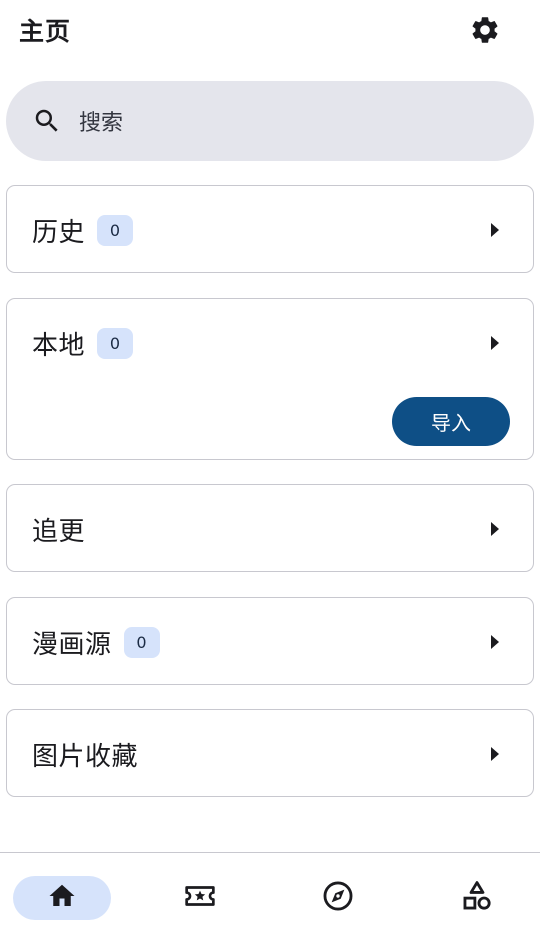 The image size is (540, 937). I want to click on search-bar: 搜索, so click(270, 121).